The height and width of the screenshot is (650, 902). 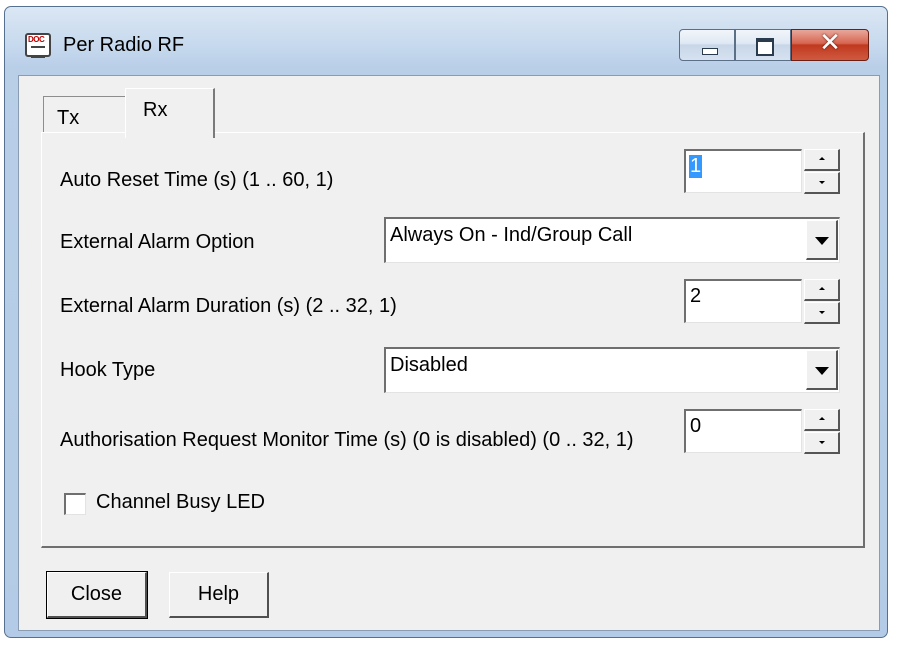 I want to click on maximize-button, so click(x=763, y=45).